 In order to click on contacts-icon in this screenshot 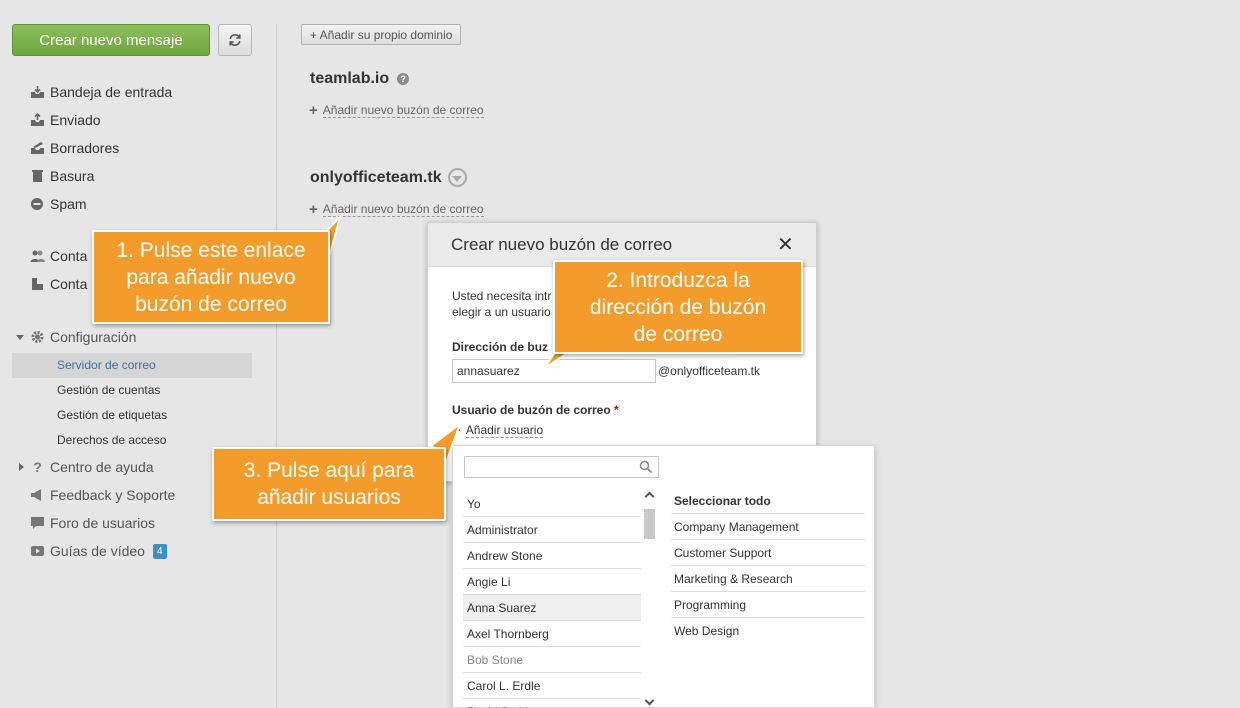, I will do `click(37, 284)`.